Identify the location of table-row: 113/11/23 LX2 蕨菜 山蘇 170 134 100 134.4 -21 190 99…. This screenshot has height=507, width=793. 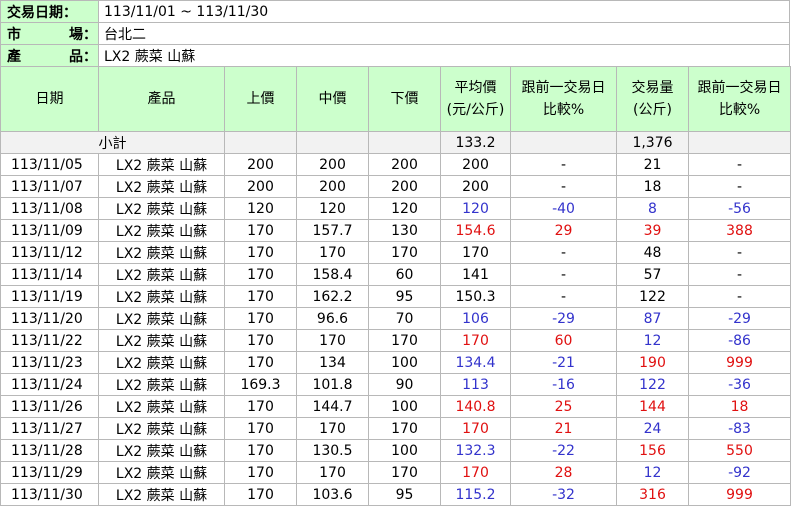
(395, 362).